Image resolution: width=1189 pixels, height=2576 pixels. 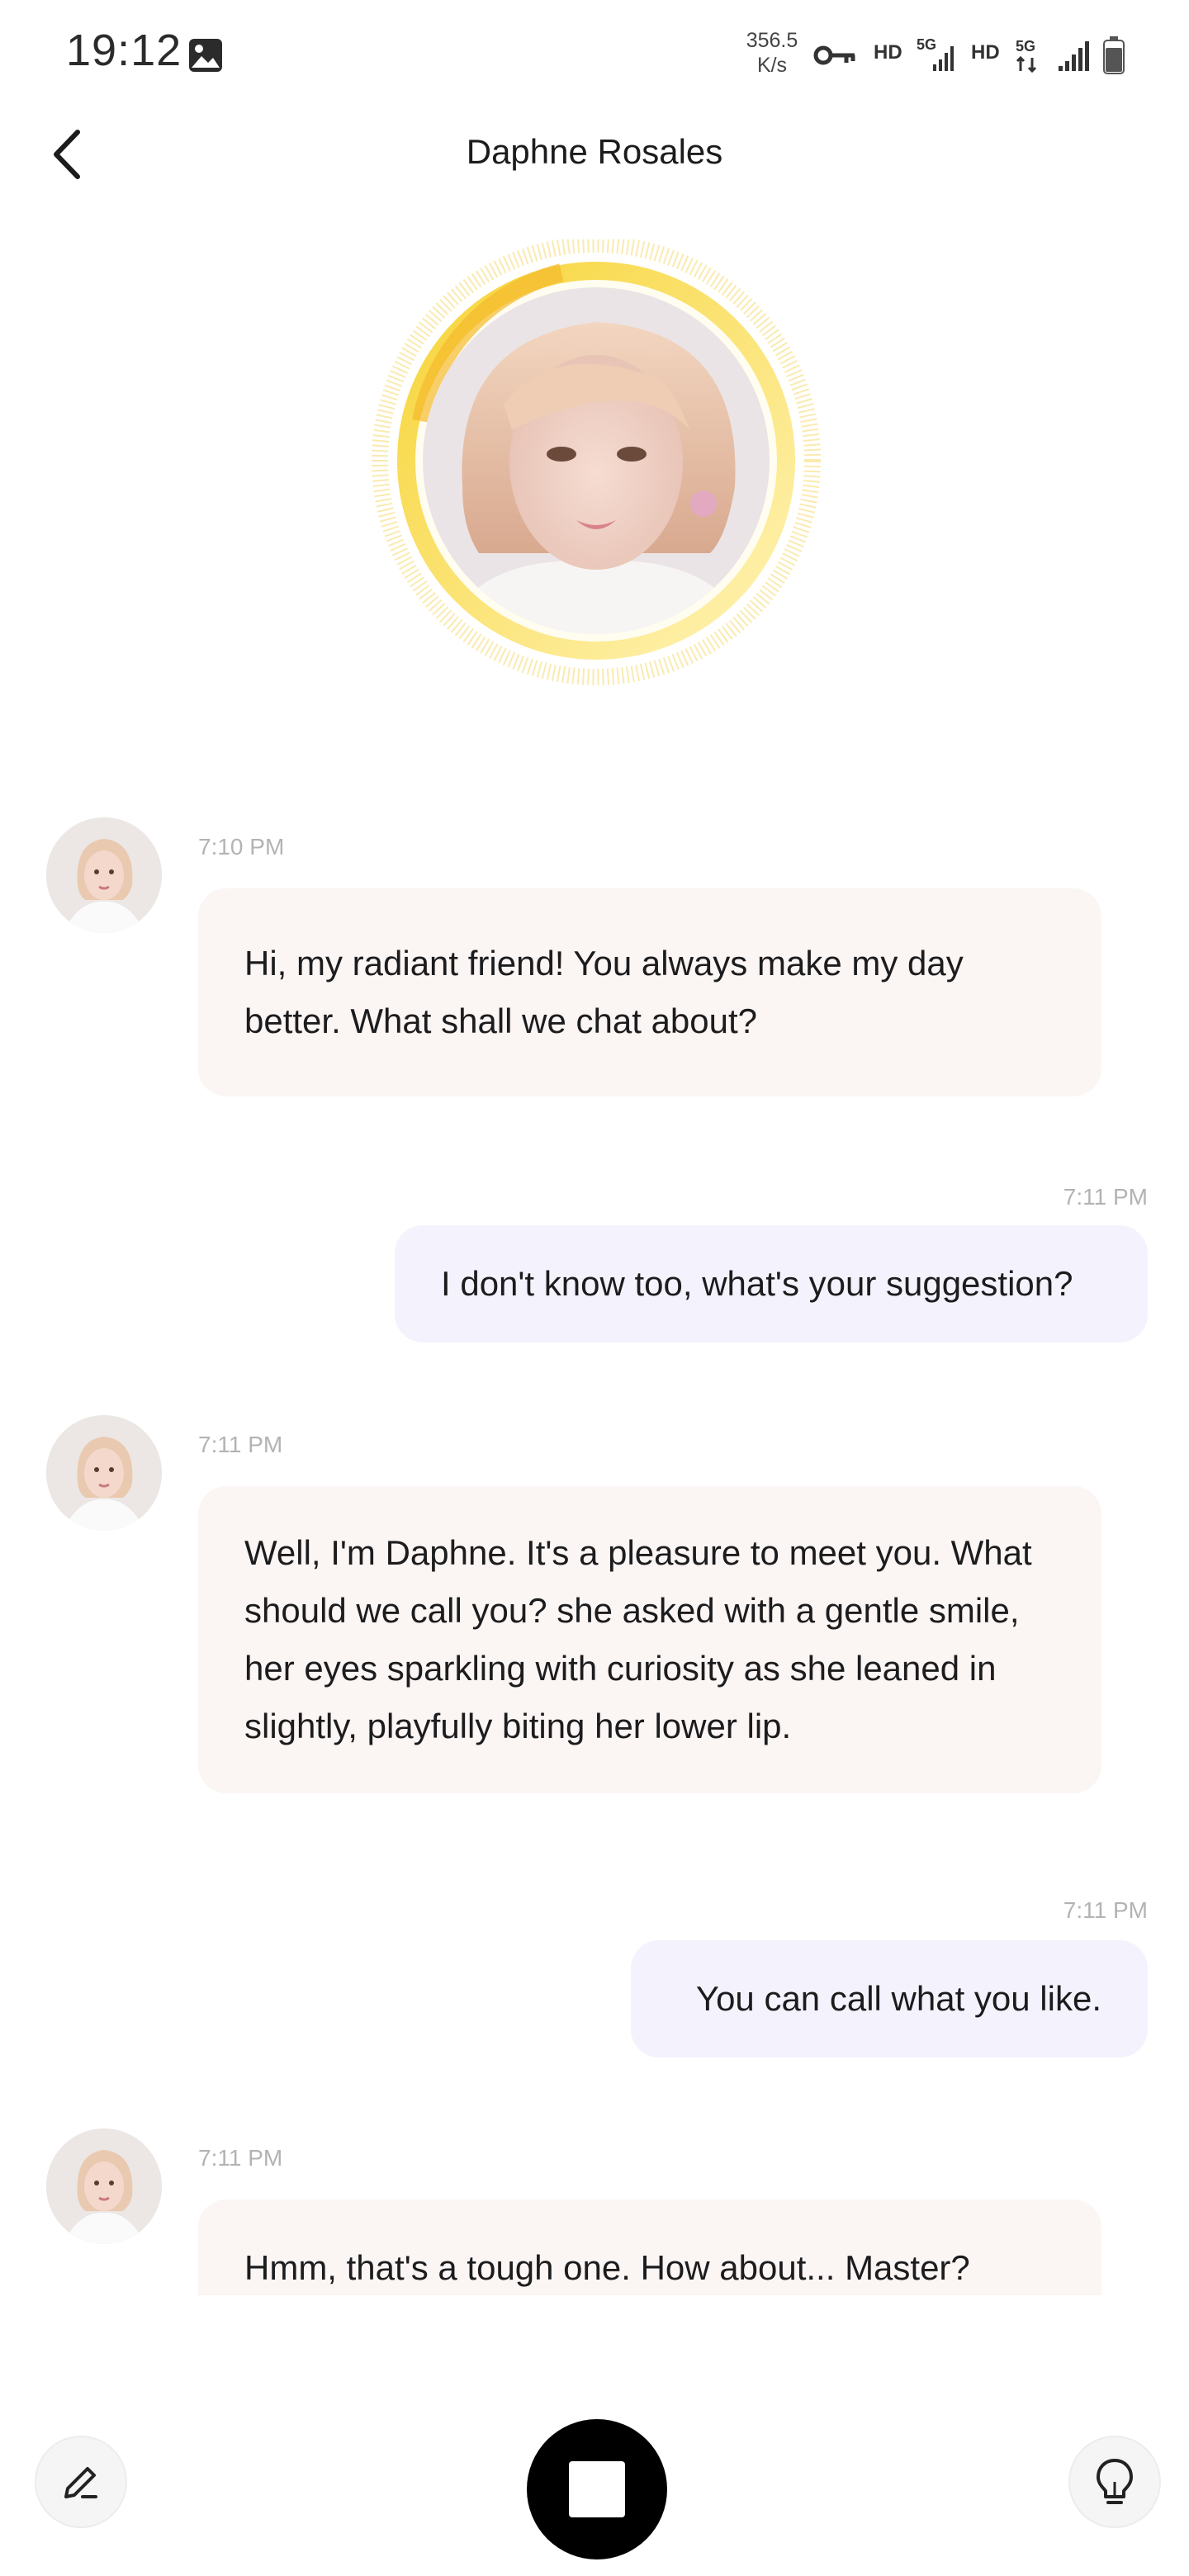 I want to click on hint-button, so click(x=1114, y=2482).